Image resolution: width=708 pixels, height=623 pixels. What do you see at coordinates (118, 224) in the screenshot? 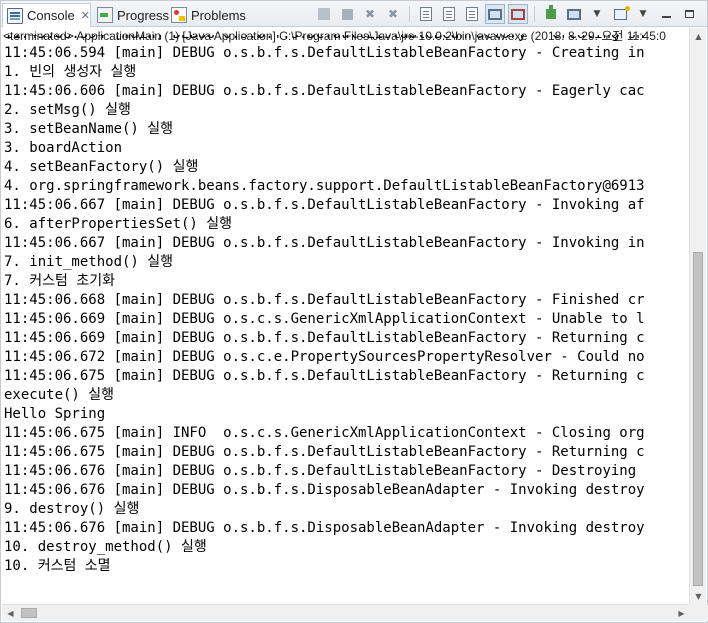
I see `console-line: 6. afterPropertiesSet() 실행` at bounding box center [118, 224].